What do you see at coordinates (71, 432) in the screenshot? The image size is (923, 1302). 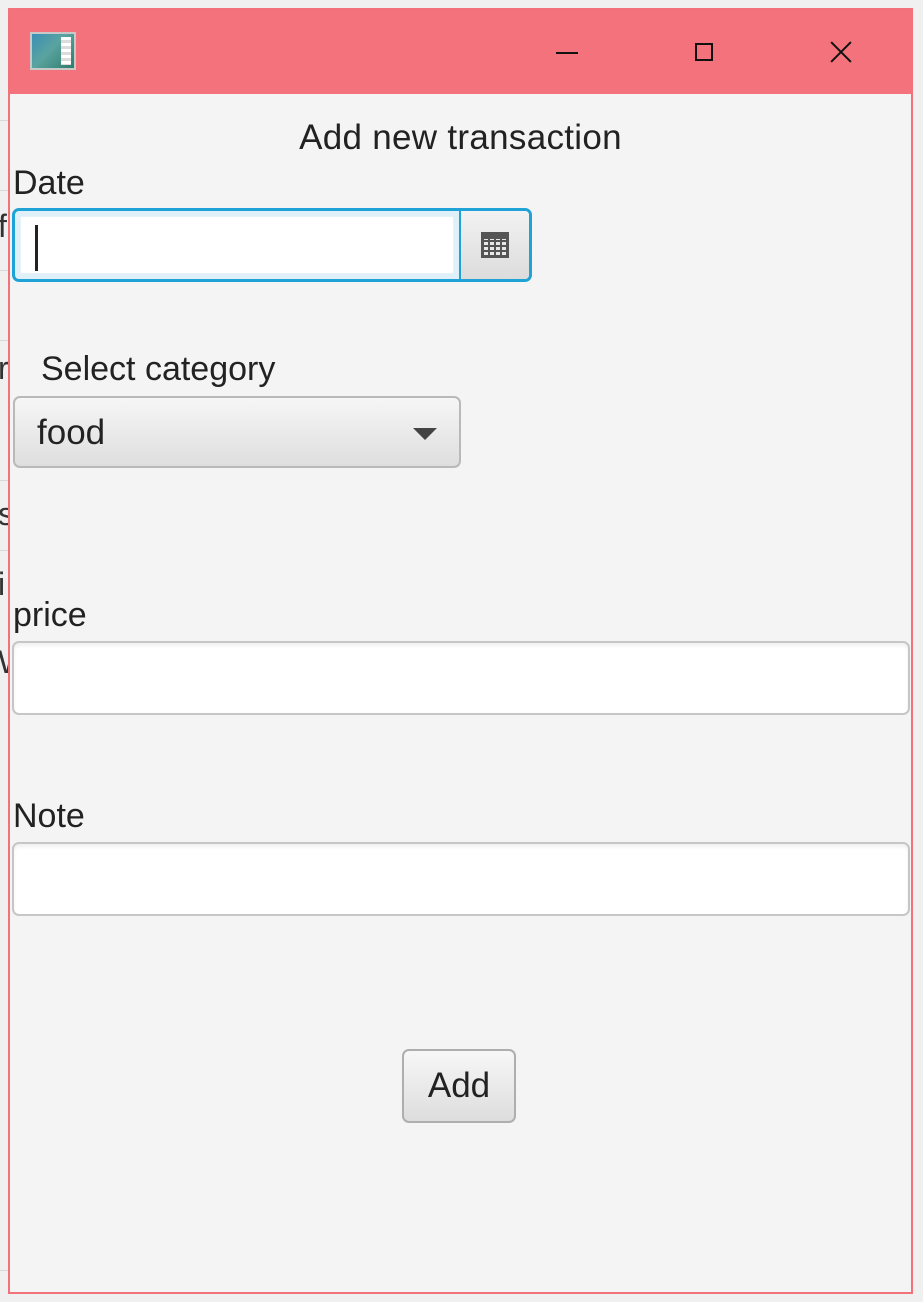 I see `category-selected-value: food` at bounding box center [71, 432].